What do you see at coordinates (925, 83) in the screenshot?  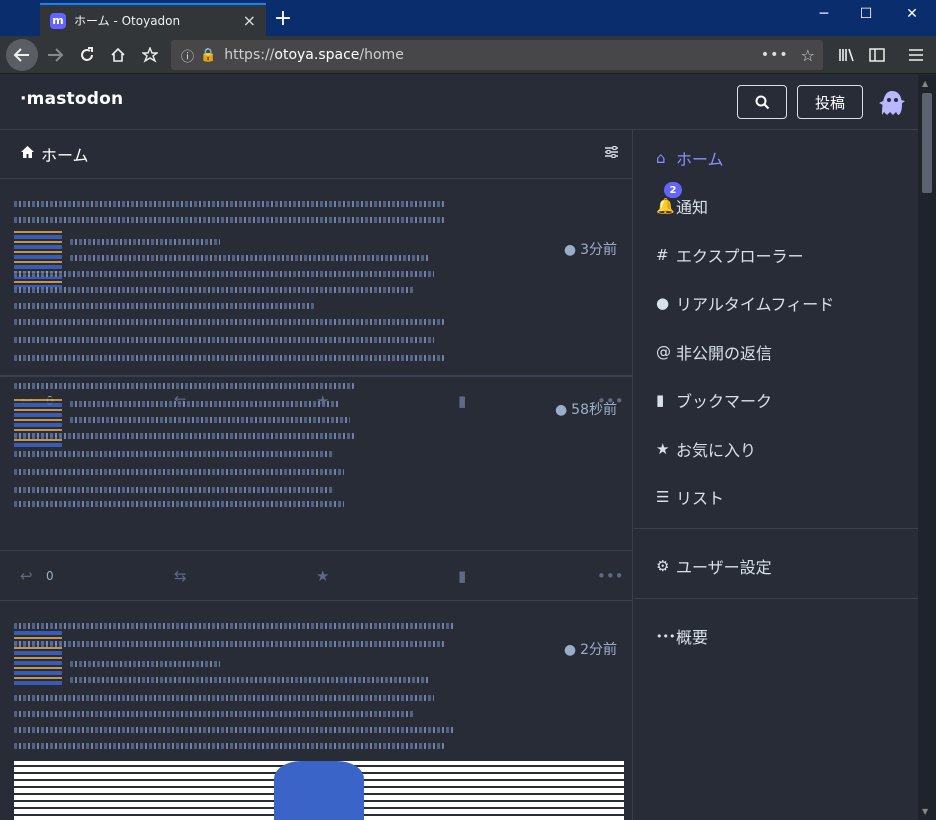 I see `scroll-up-icon: ▲` at bounding box center [925, 83].